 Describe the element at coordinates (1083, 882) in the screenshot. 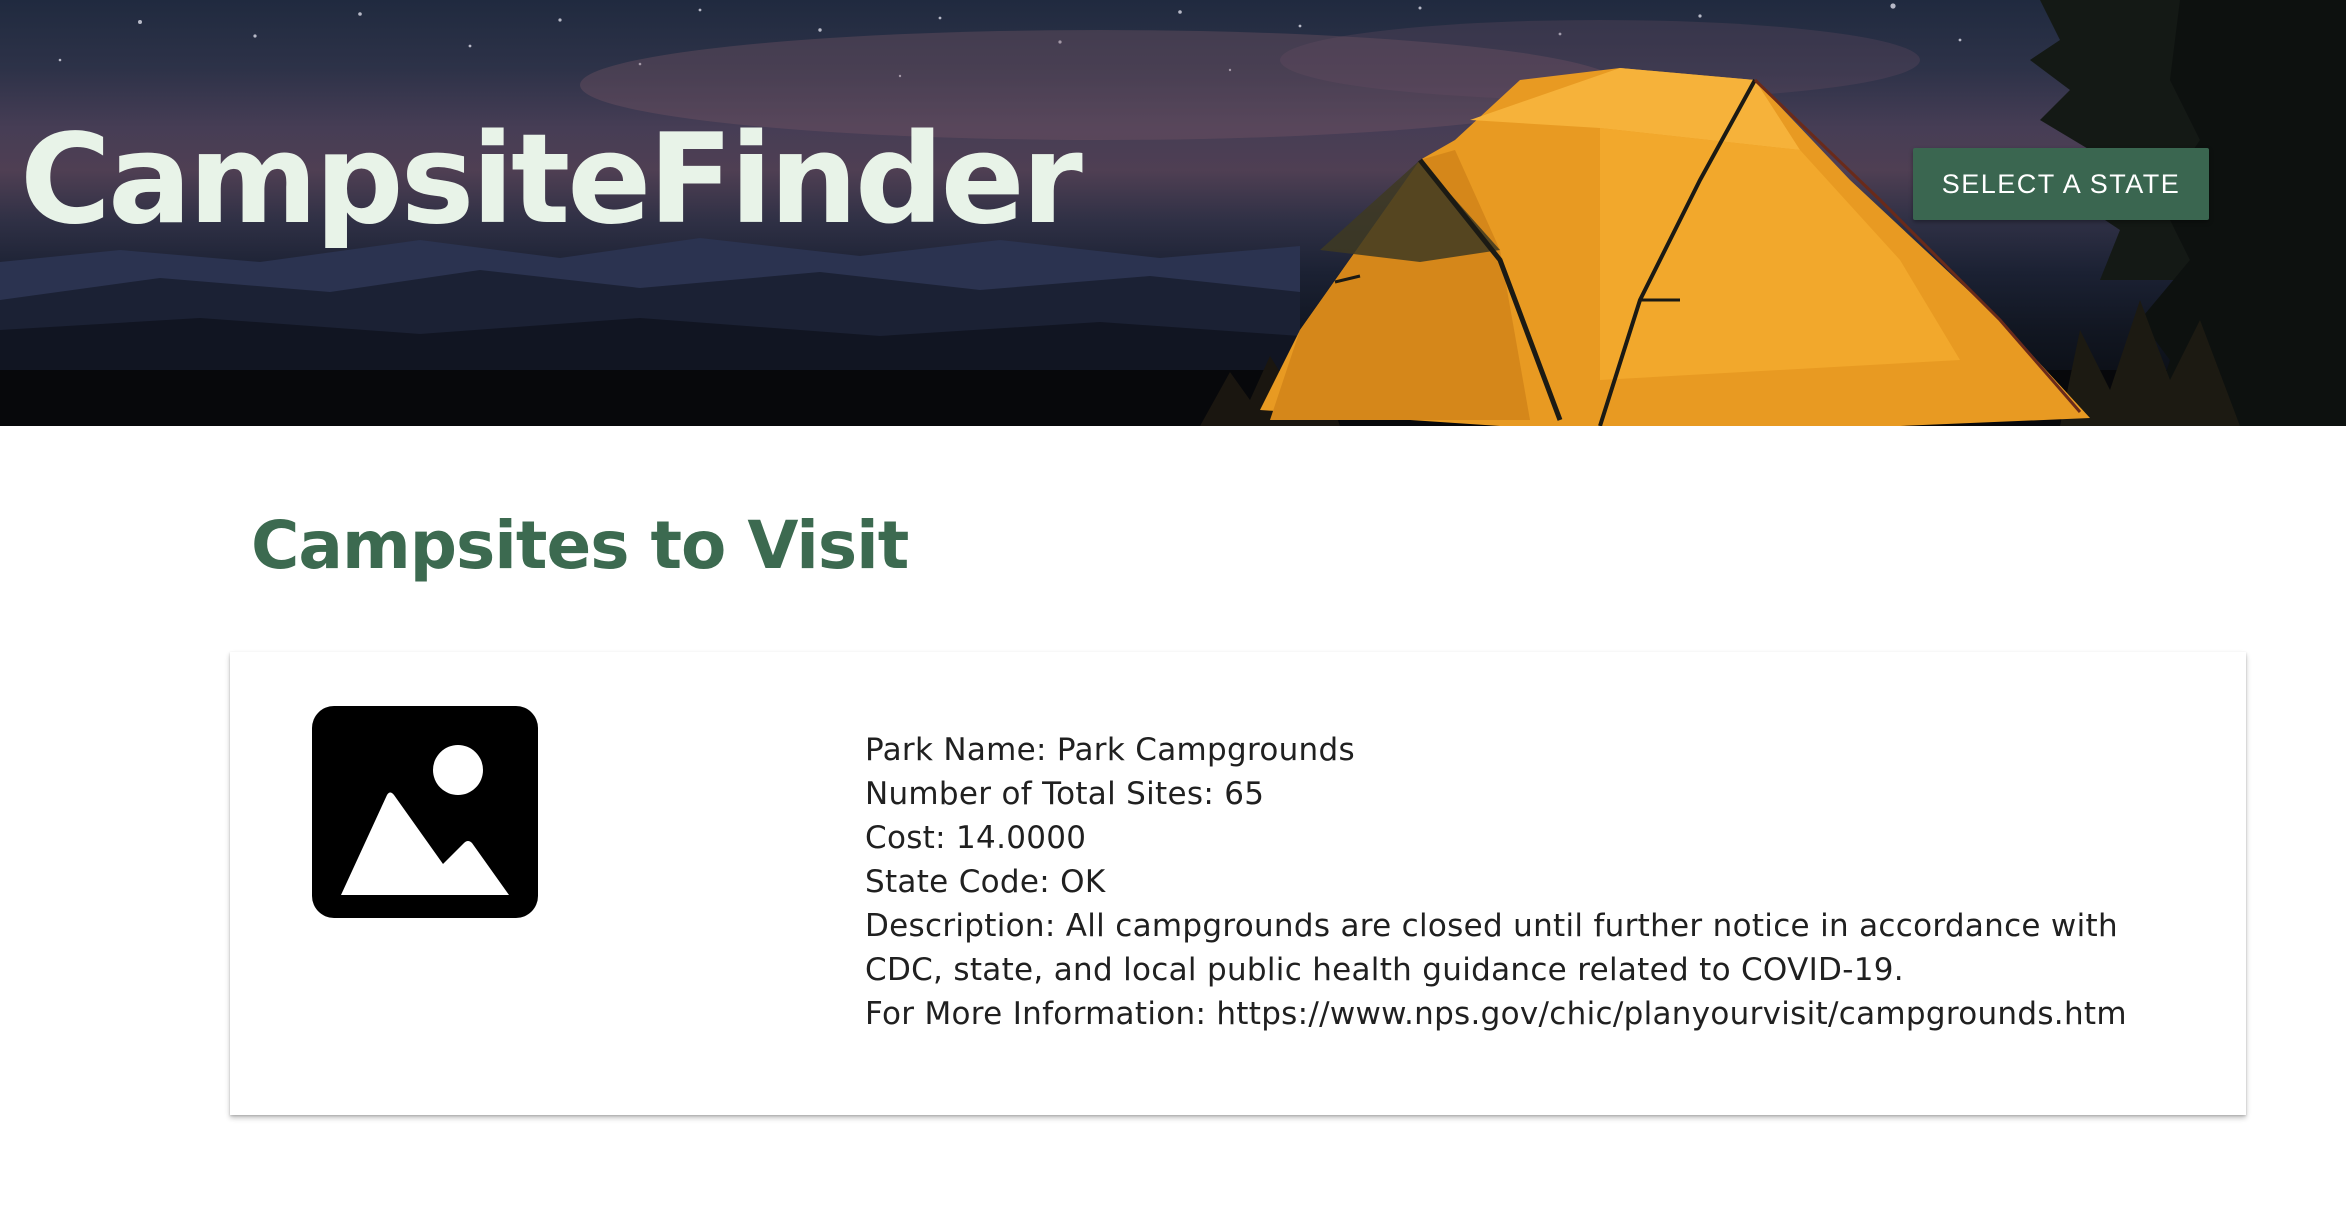

I see `state-code-value: OK` at that location.